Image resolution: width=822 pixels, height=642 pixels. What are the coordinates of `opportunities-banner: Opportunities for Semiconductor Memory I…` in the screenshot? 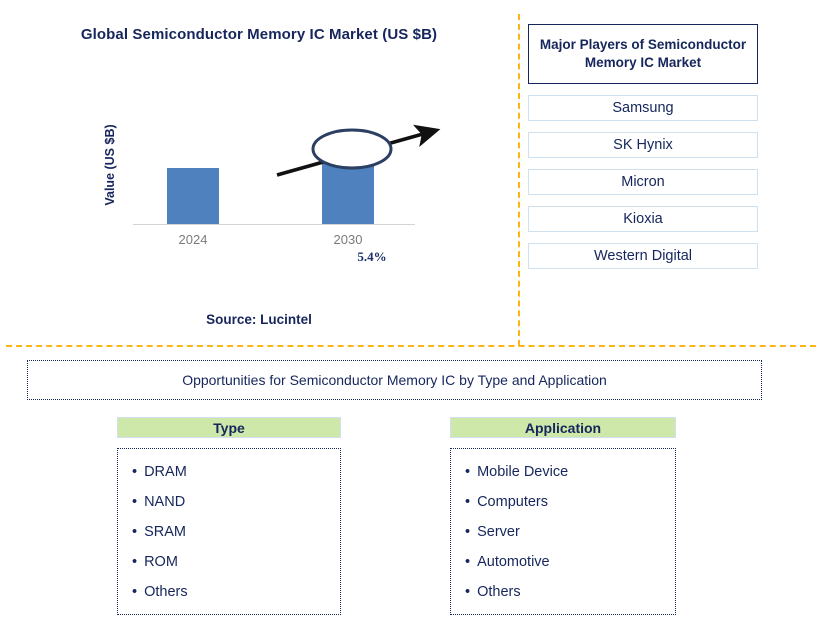 It's located at (394, 380).